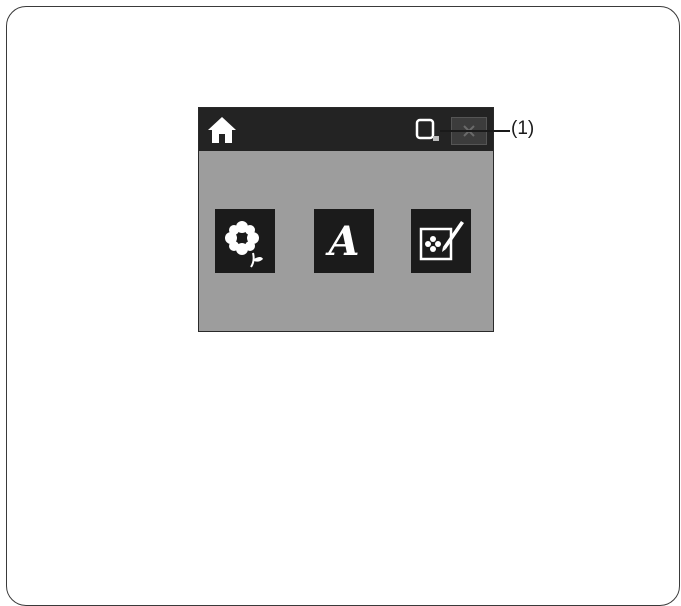 The width and height of the screenshot is (681, 606). I want to click on script-letter-a-icon: A, so click(341, 241).